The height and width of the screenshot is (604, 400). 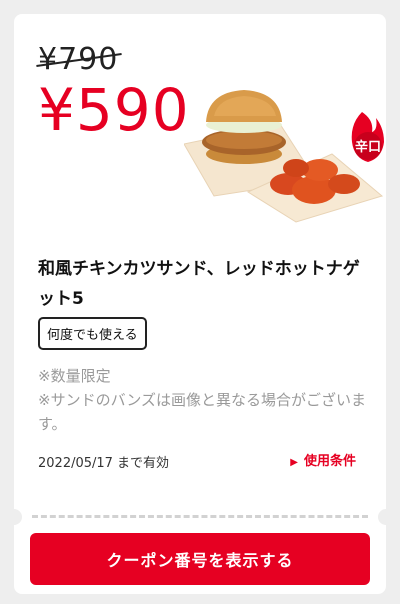 I want to click on play-triangle-icon: ▶, so click(x=294, y=462).